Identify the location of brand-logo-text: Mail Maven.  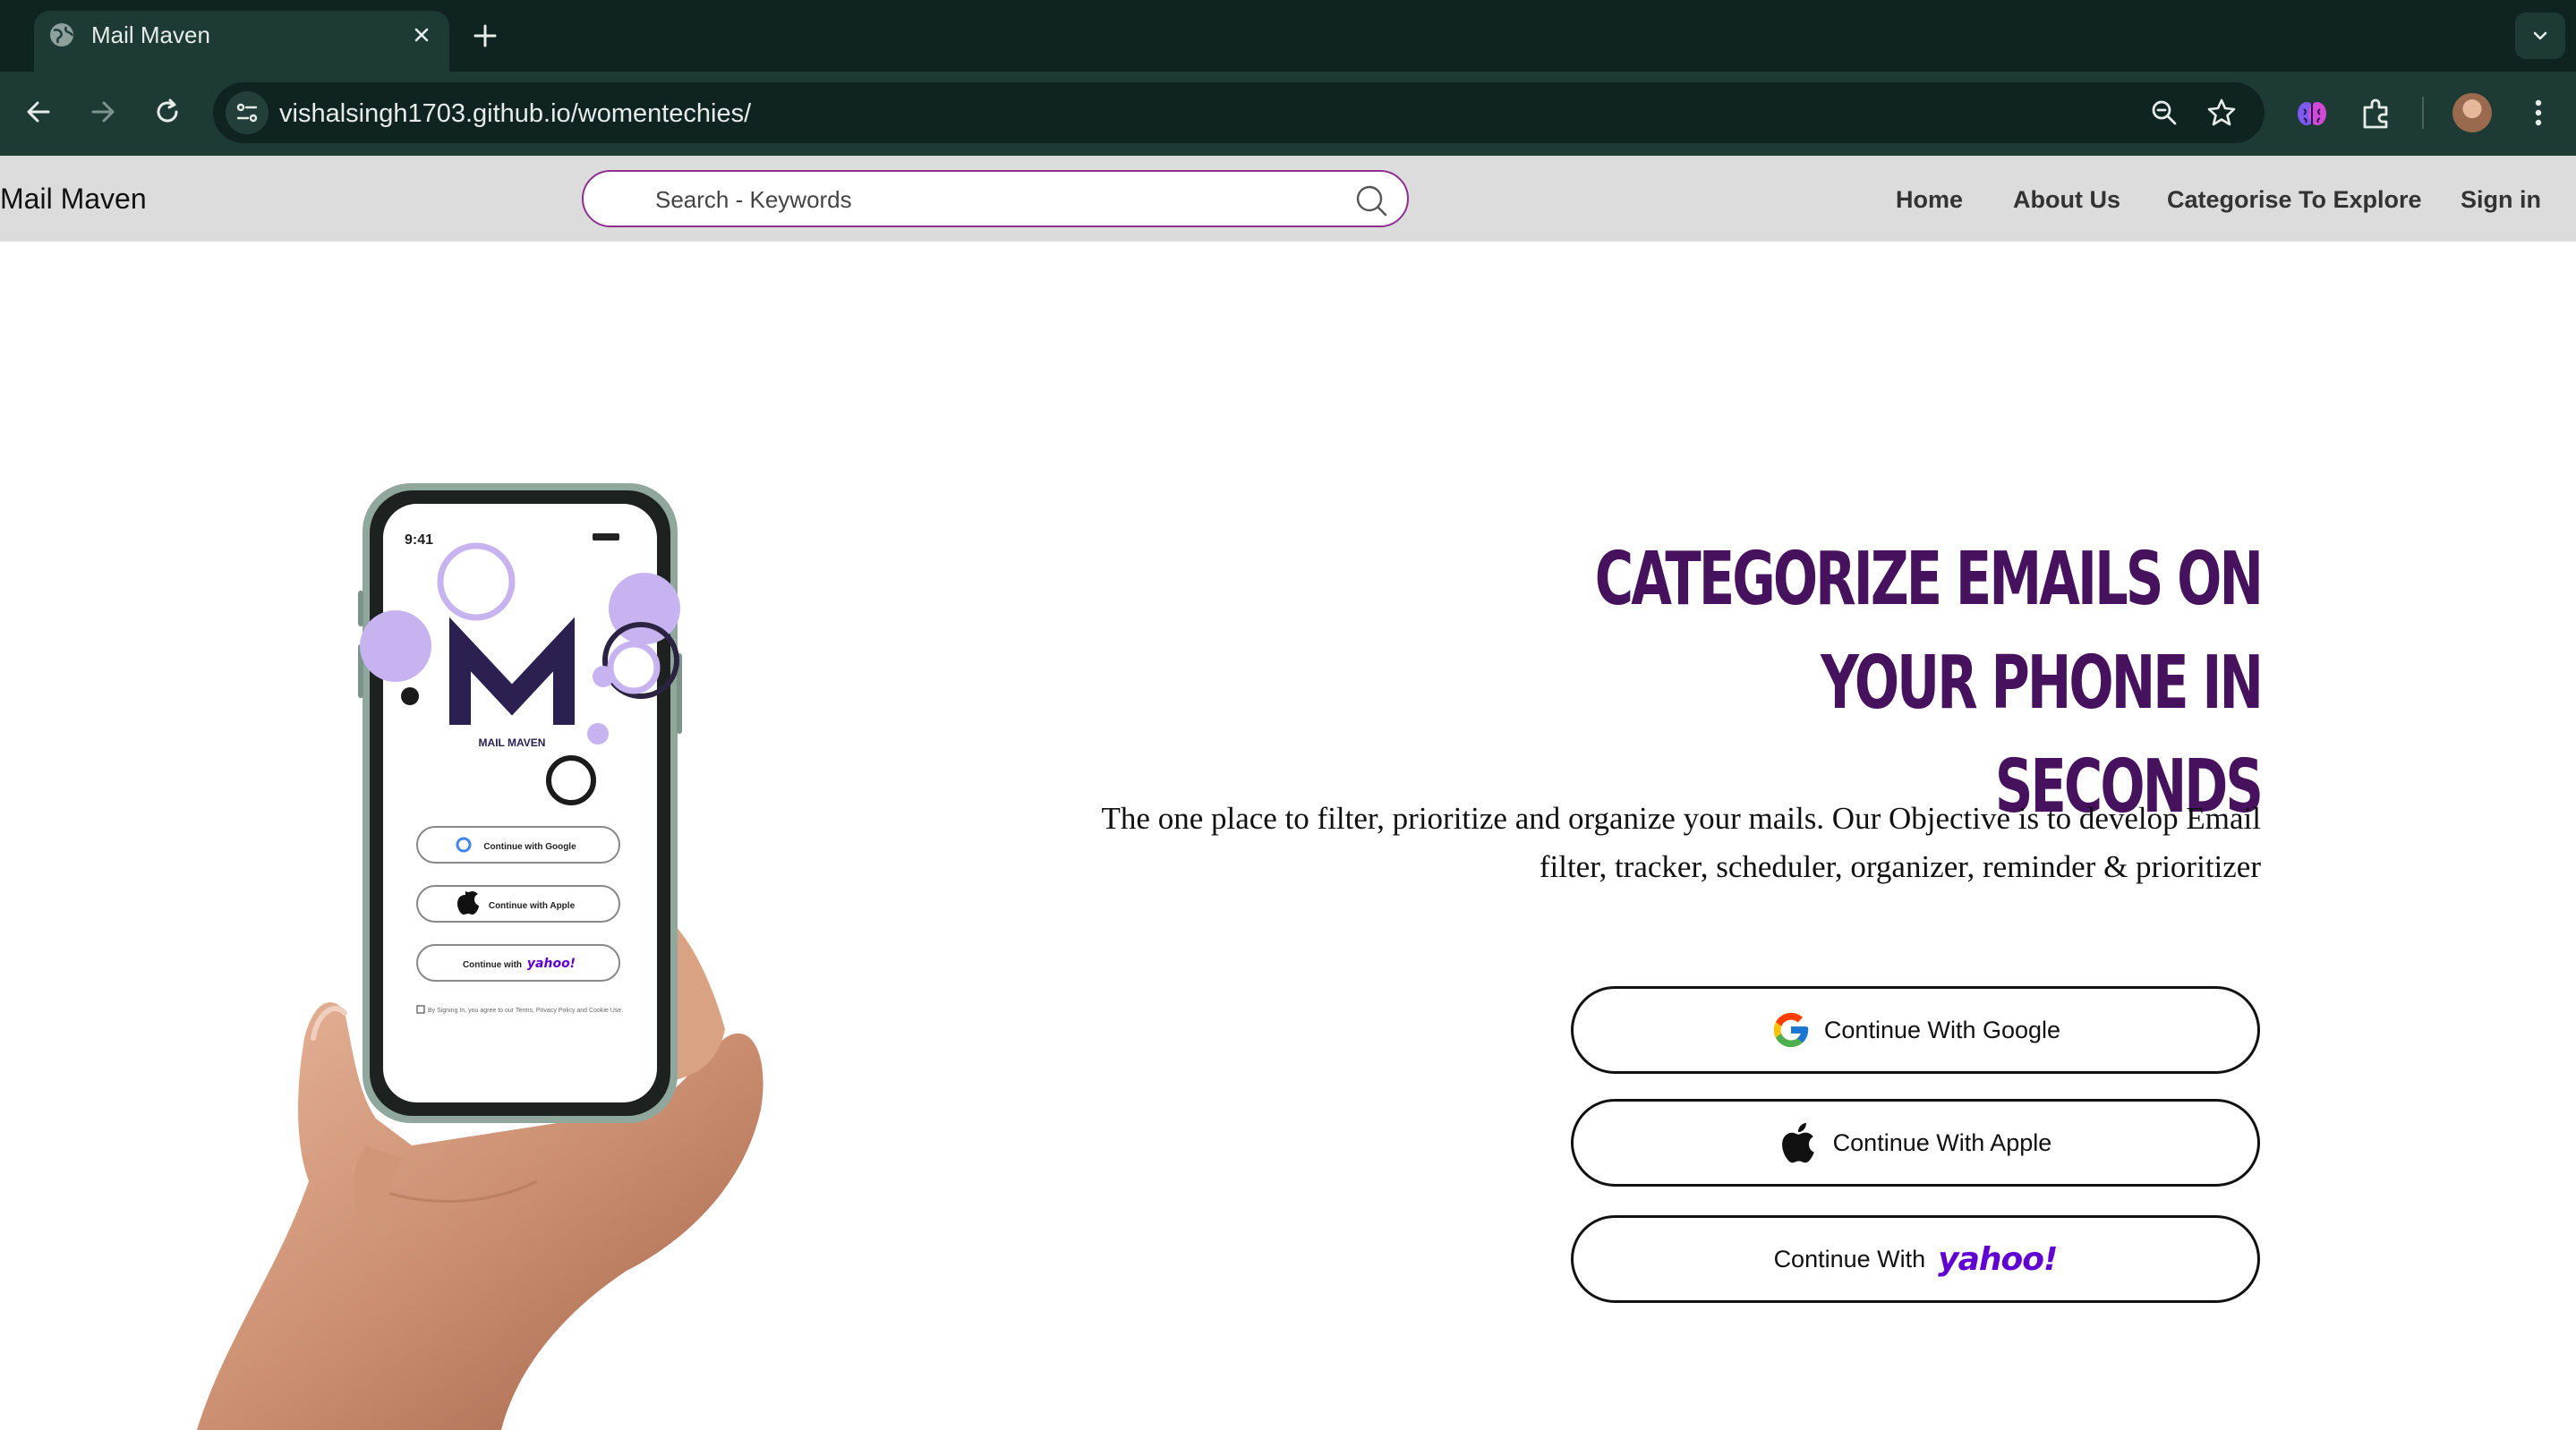
(73, 199).